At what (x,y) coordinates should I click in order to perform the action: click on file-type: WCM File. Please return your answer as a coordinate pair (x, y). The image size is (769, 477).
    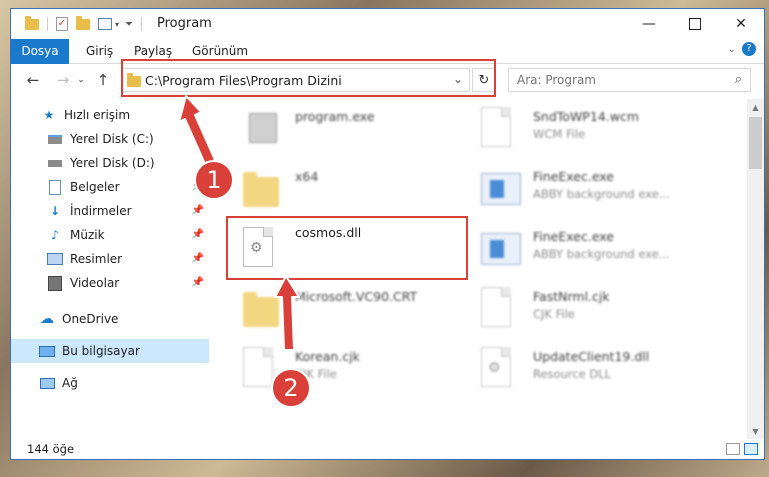
    Looking at the image, I should click on (559, 134).